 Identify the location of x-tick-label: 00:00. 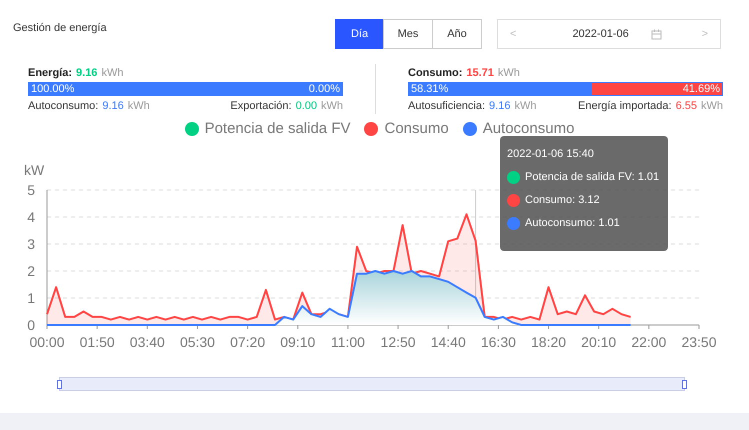
(47, 342).